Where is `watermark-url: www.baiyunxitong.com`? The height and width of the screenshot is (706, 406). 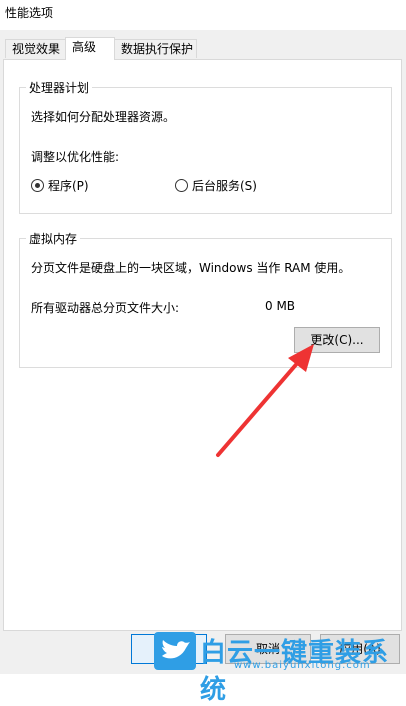 watermark-url: www.baiyunxitong.com is located at coordinates (302, 665).